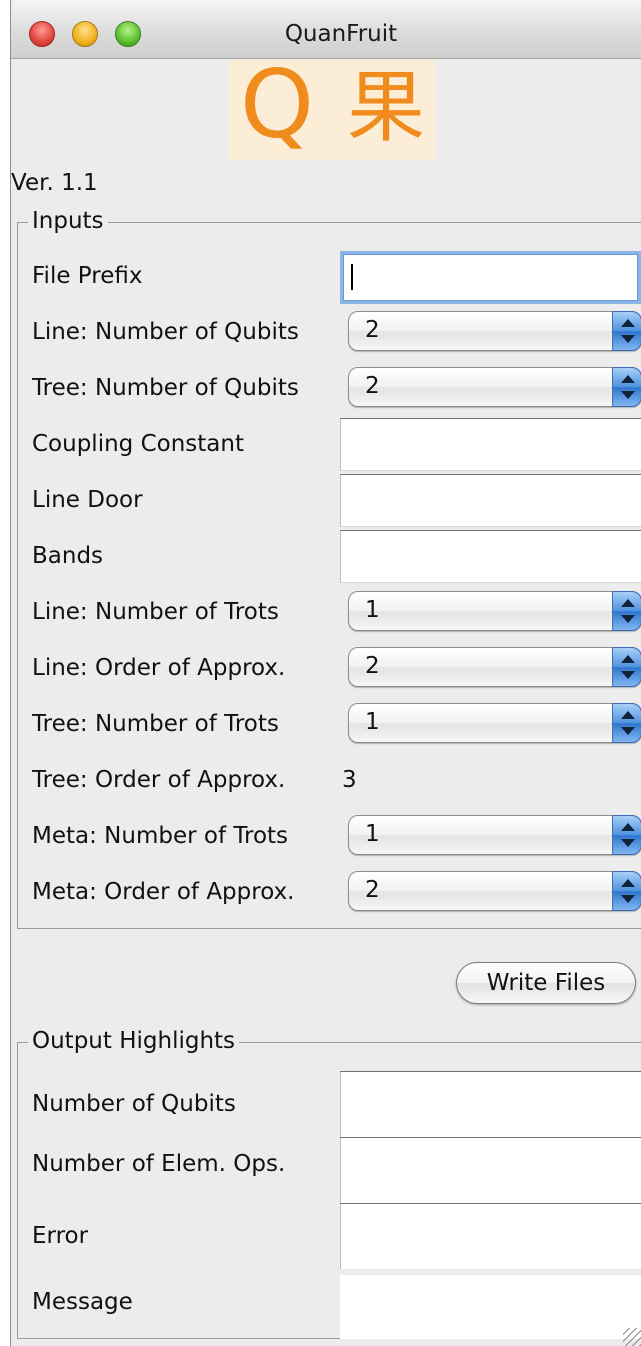  Describe the element at coordinates (490, 500) in the screenshot. I see `line-door-field` at that location.